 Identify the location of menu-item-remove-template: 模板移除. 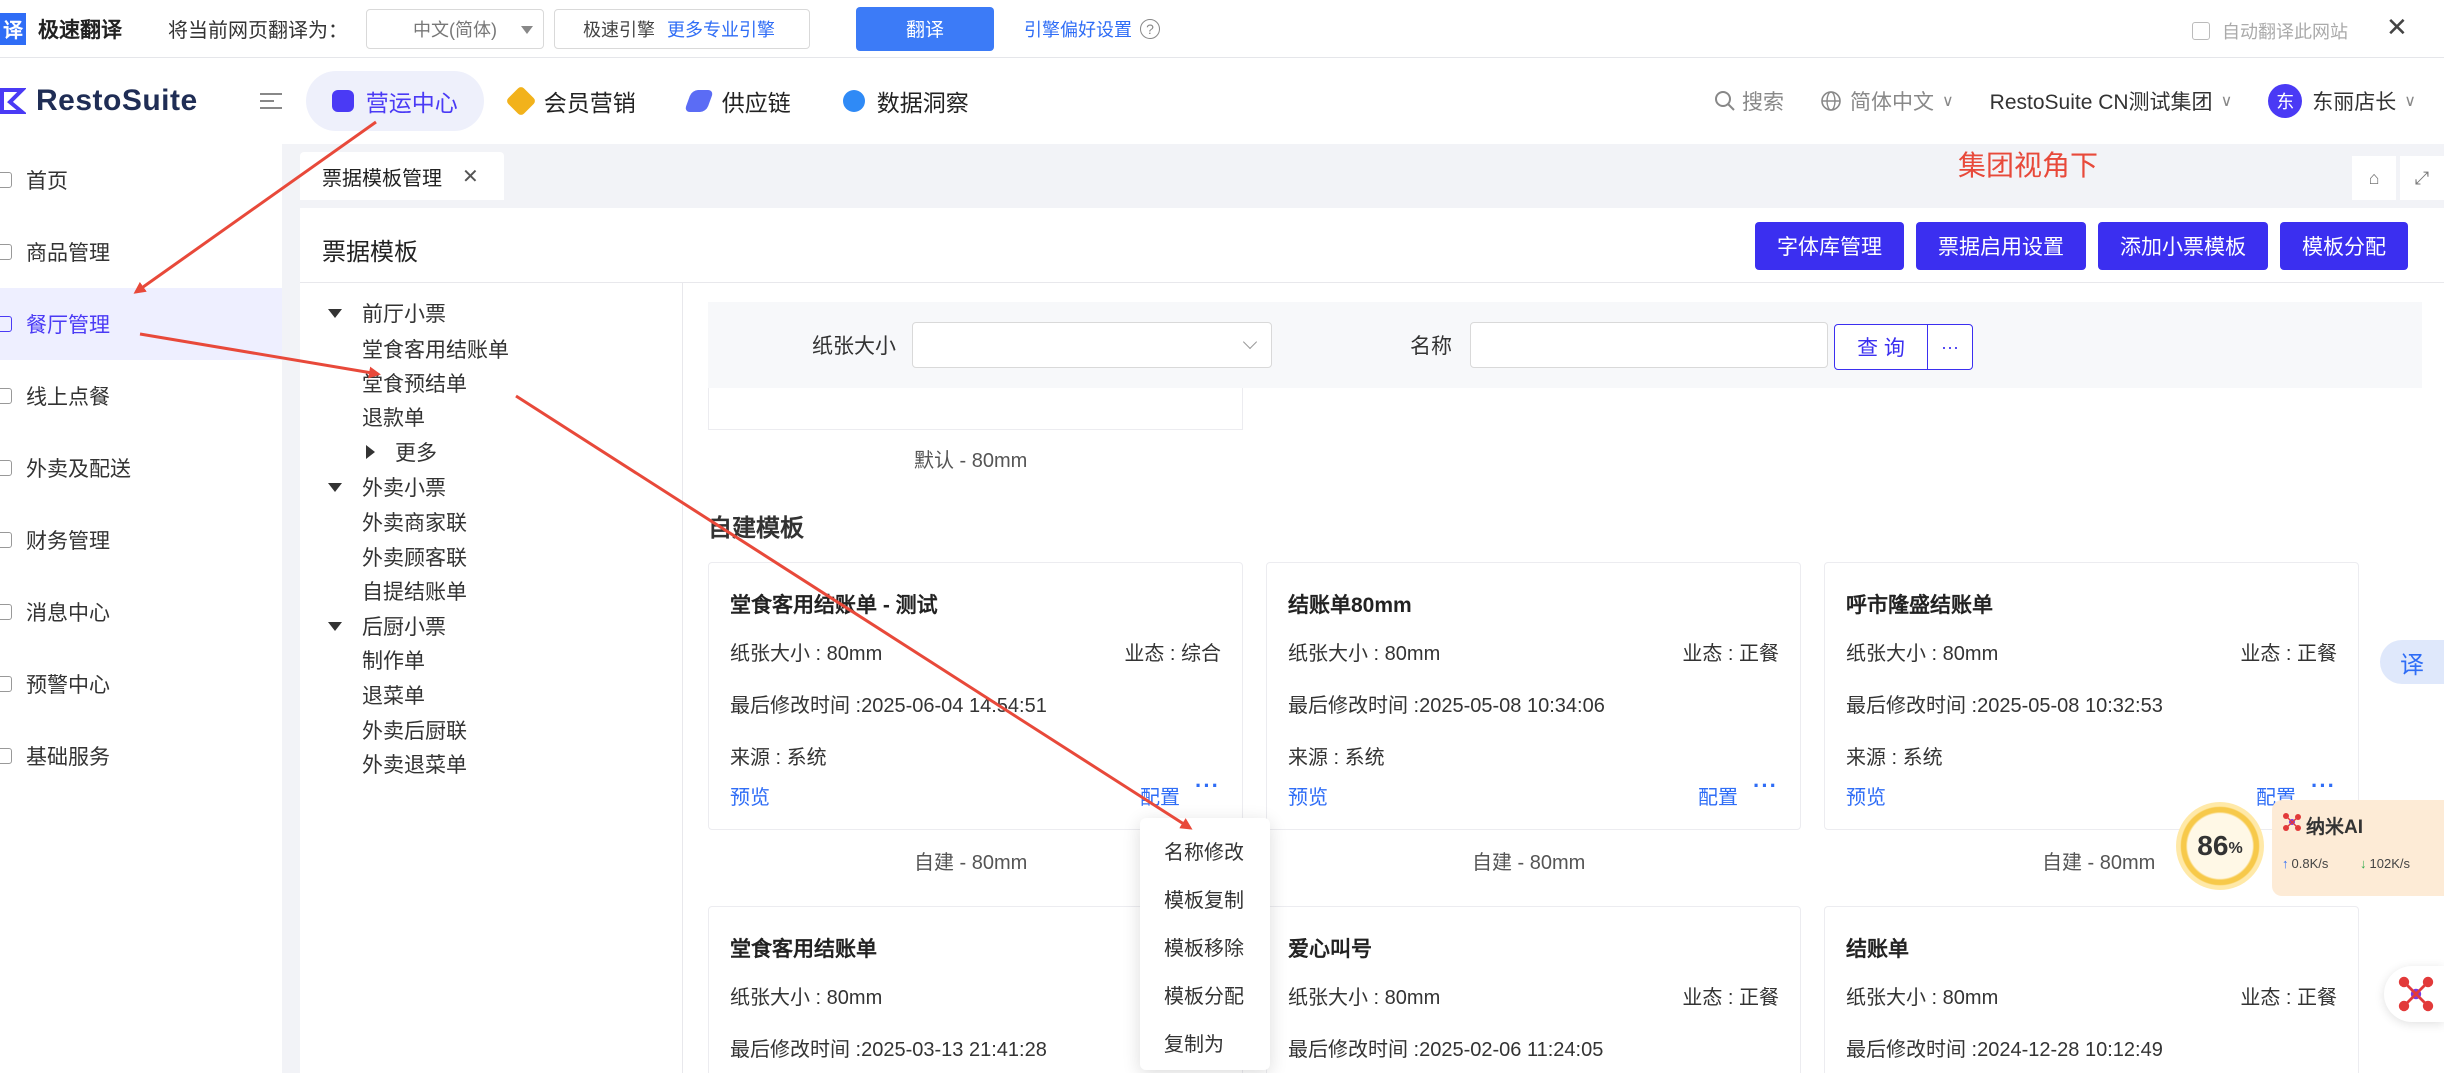
(1205, 946).